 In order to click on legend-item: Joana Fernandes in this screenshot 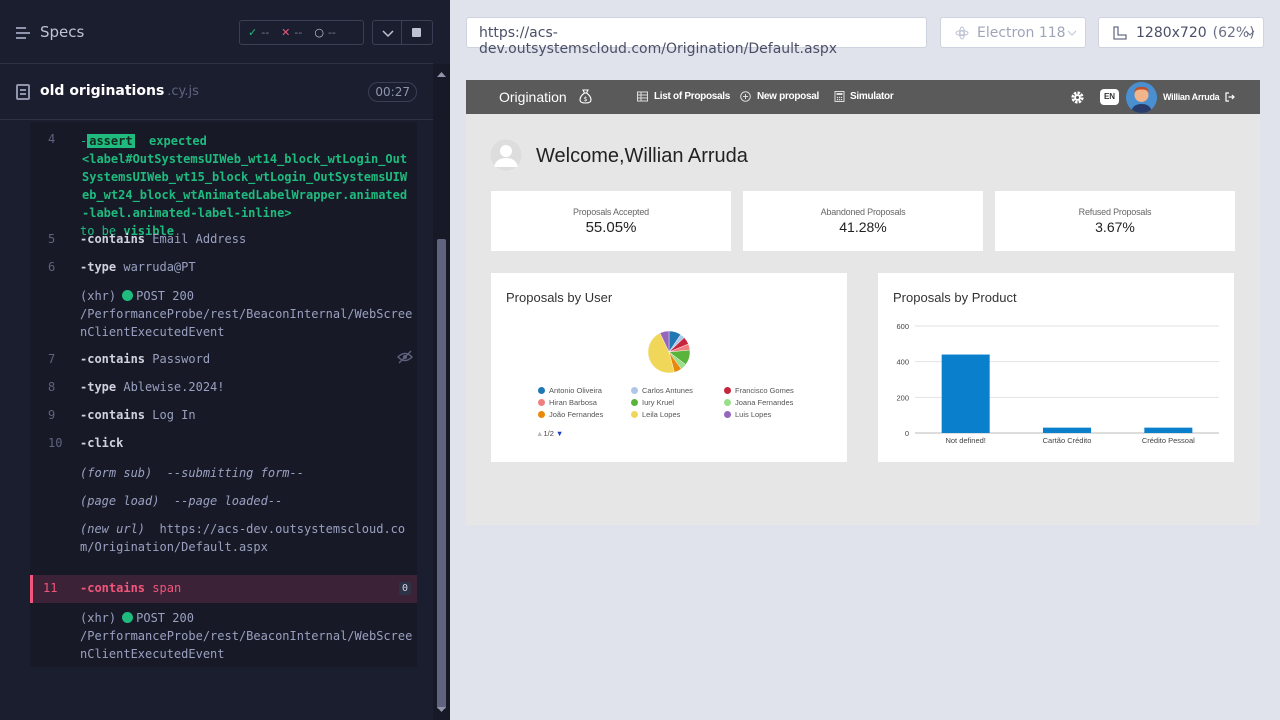, I will do `click(758, 402)`.